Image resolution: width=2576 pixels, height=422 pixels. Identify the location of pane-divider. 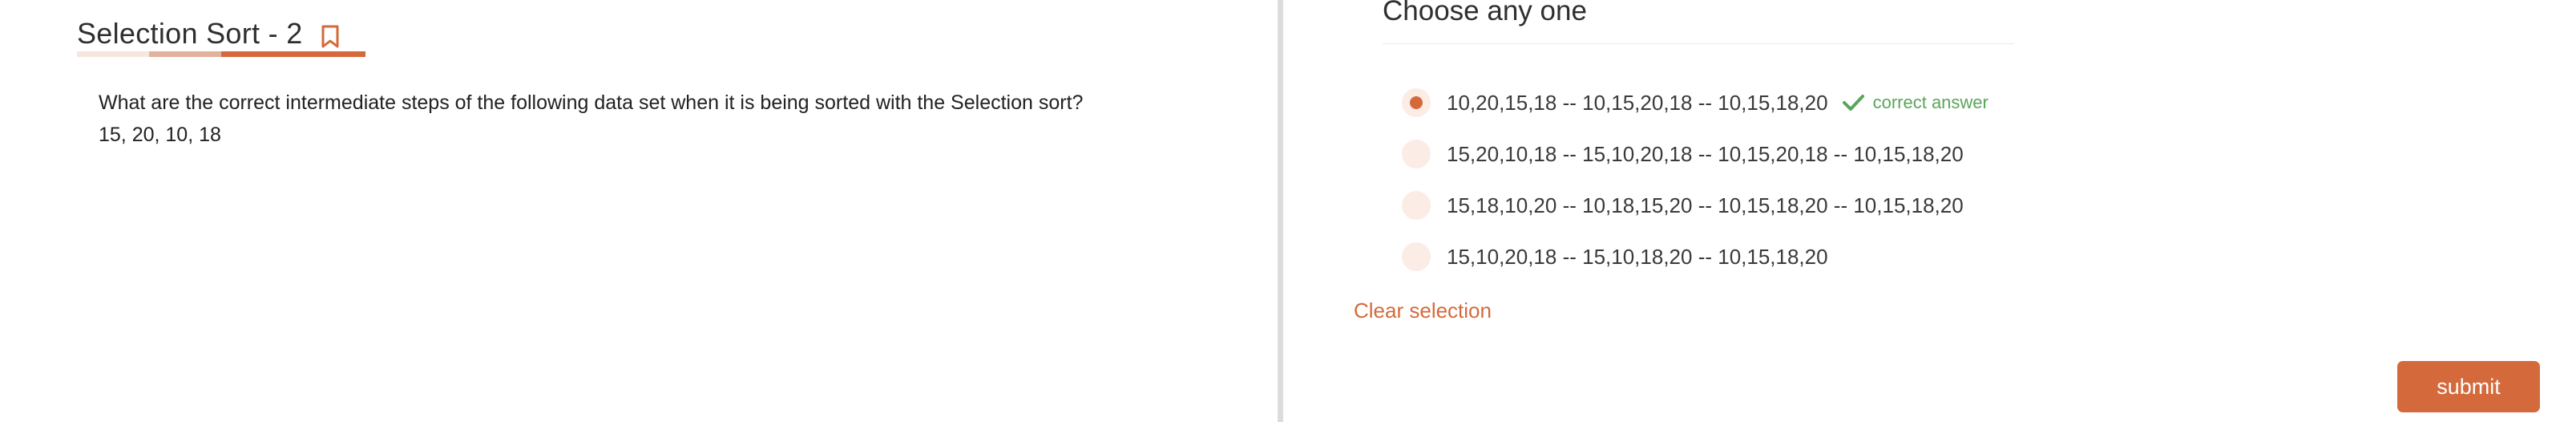
(1280, 211).